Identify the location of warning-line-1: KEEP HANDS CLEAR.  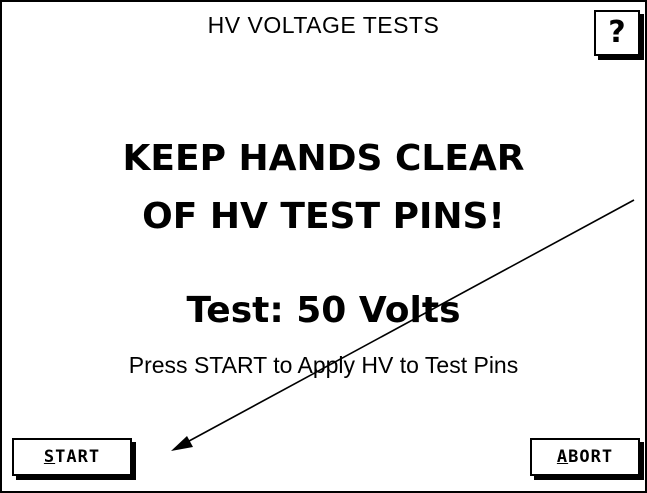
(323, 158).